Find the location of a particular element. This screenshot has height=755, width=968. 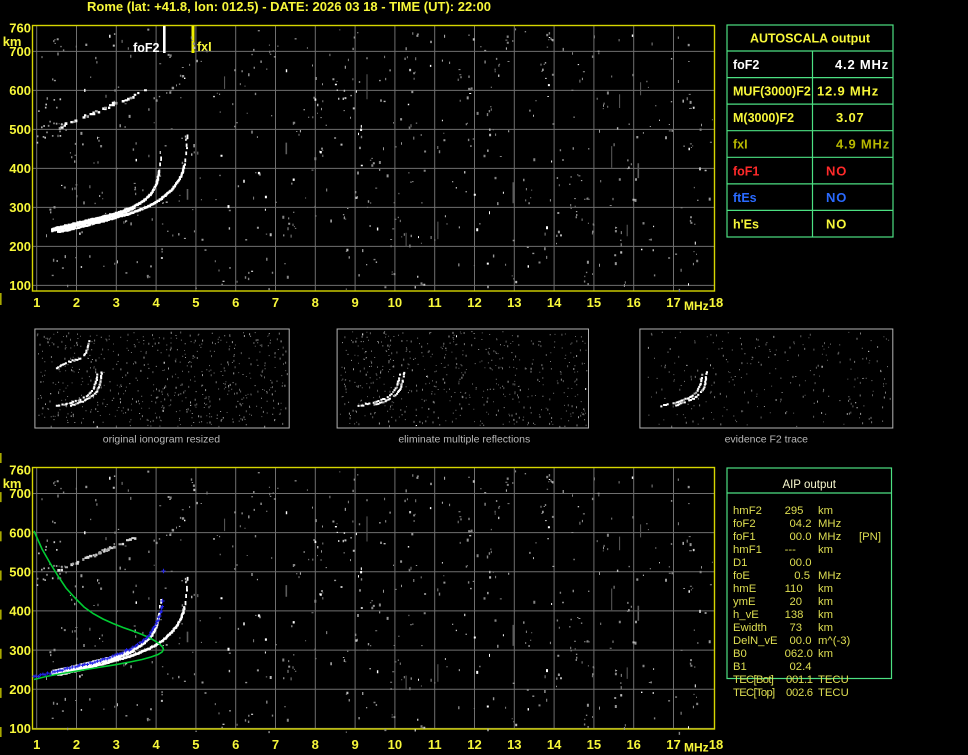

svg-text: [PN] is located at coordinates (870, 537).